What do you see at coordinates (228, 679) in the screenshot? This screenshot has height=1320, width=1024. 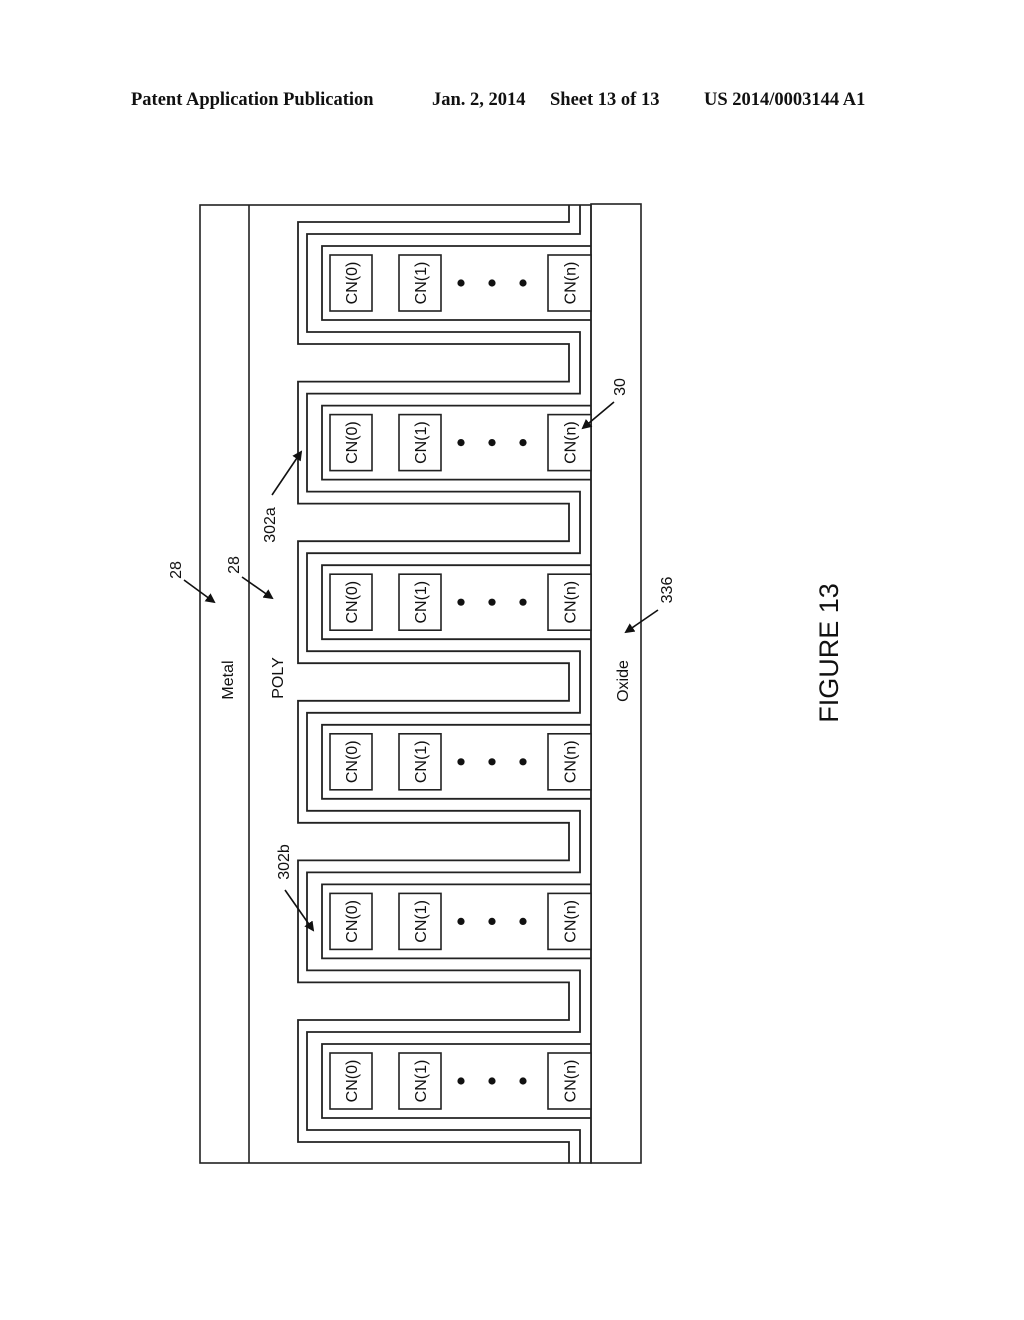 I see `metal-label: Metal` at bounding box center [228, 679].